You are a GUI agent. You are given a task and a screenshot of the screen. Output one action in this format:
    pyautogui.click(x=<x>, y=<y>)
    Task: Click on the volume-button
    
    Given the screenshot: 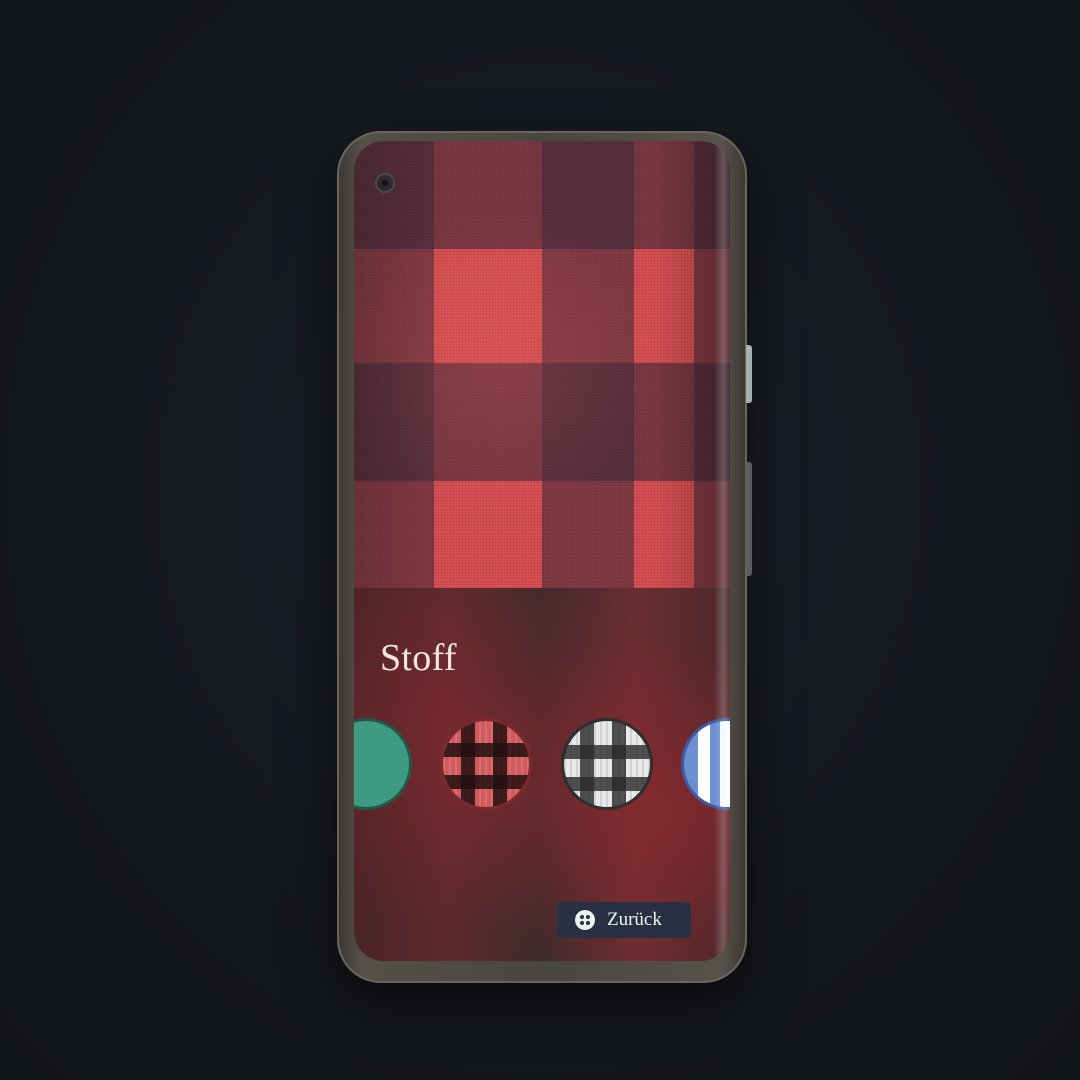 What is the action you would take?
    pyautogui.click(x=749, y=519)
    